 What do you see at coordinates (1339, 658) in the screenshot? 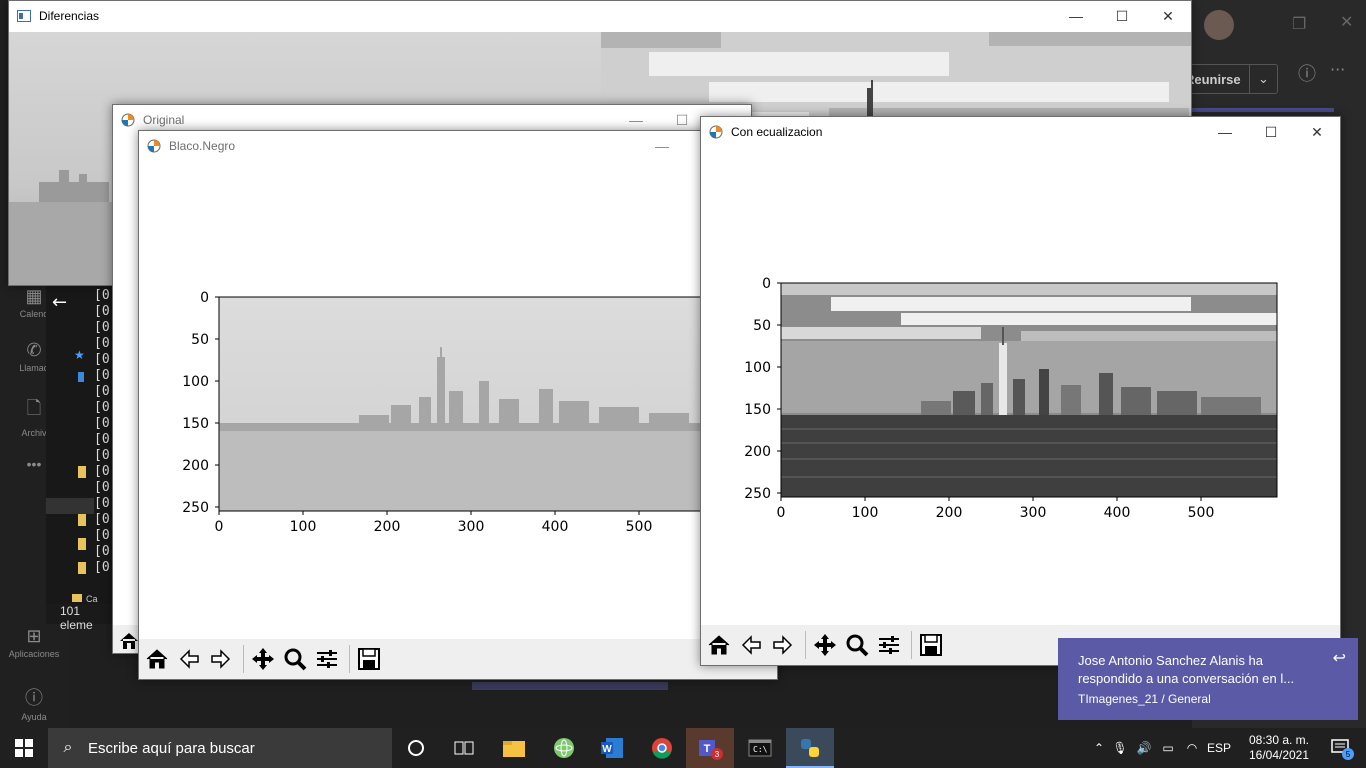
I see `reply-icon: ↩` at bounding box center [1339, 658].